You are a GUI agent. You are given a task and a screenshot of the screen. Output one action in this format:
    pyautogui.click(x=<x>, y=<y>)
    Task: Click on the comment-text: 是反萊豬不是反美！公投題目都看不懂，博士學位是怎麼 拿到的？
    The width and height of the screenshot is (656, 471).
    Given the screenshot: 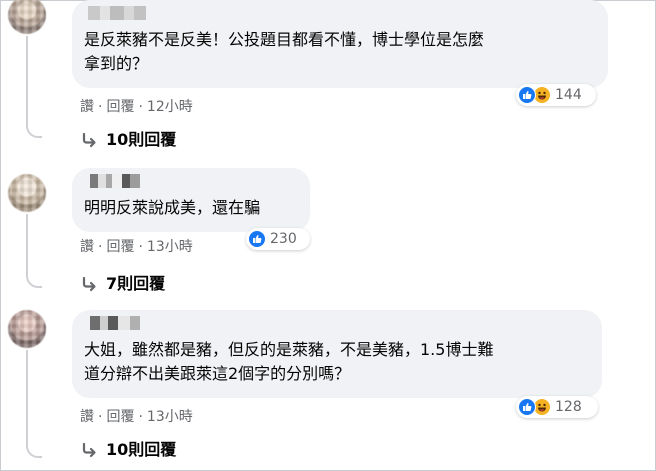 What is the action you would take?
    pyautogui.click(x=284, y=51)
    